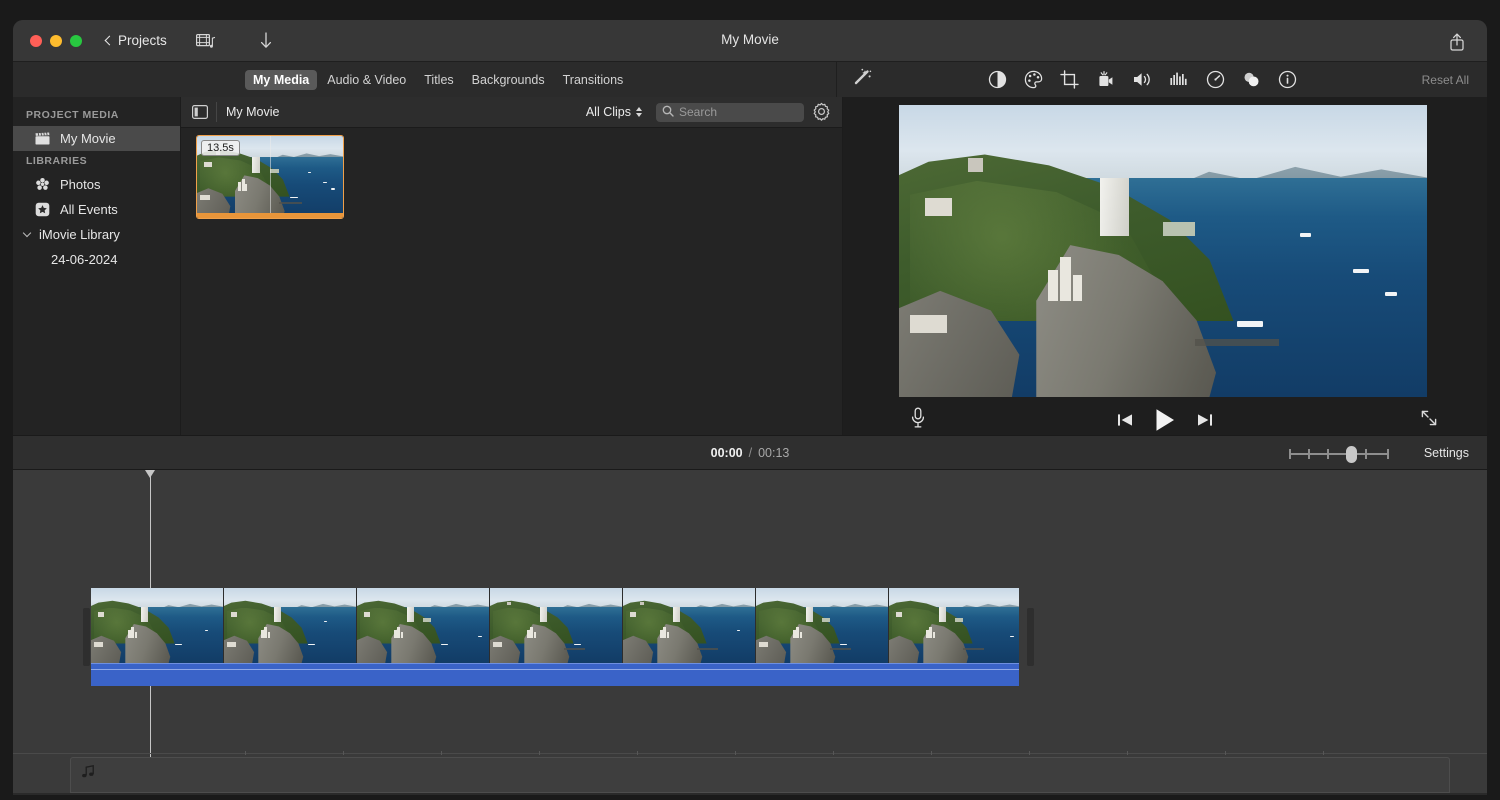  Describe the element at coordinates (1105, 79) in the screenshot. I see `stabilization-icon` at that location.